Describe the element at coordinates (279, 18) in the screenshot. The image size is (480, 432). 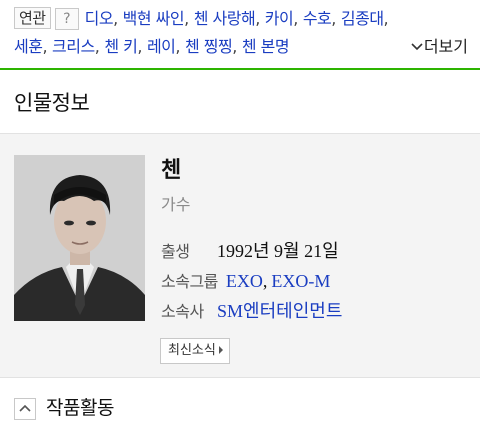
I see `related-link-kai: 카이` at that location.